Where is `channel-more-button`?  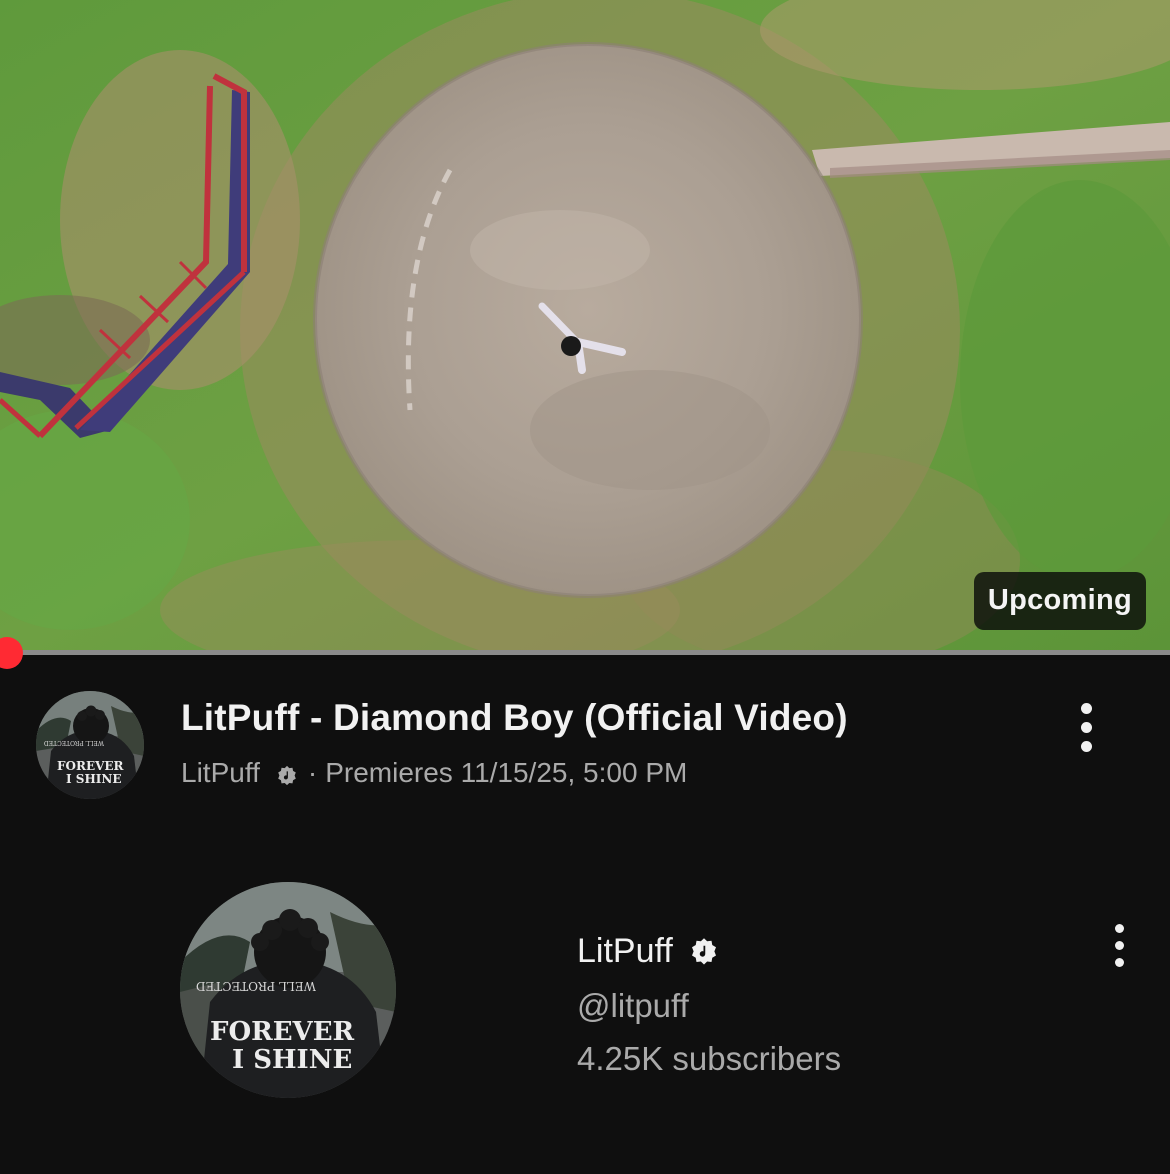
channel-more-button is located at coordinates (1119, 945).